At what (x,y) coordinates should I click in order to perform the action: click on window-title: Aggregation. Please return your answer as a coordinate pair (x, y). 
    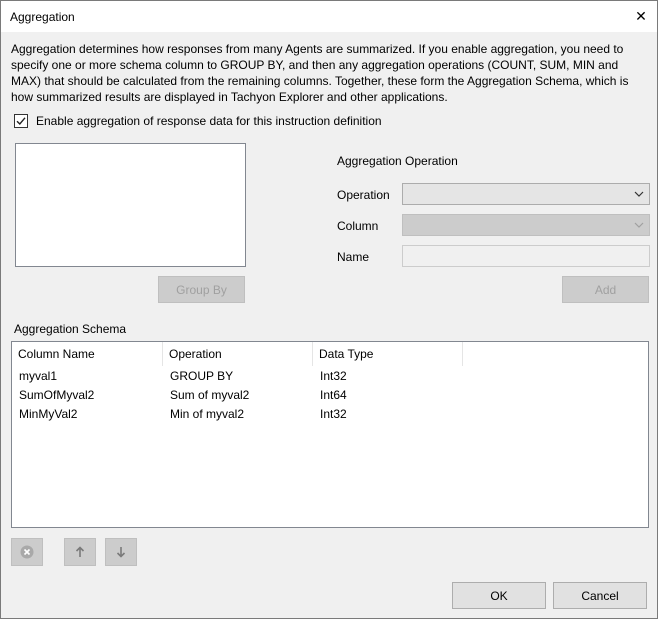
    Looking at the image, I should click on (42, 17).